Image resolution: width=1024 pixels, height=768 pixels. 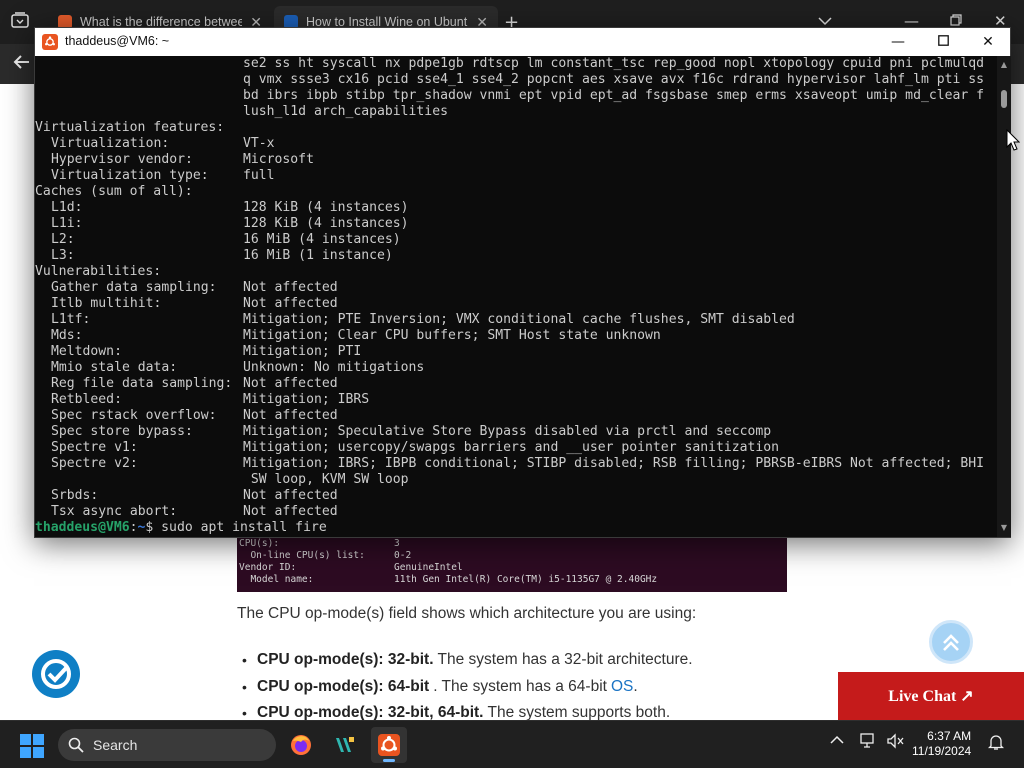 What do you see at coordinates (117, 41) in the screenshot?
I see `terminal-title: thaddeus@VM6: ~` at bounding box center [117, 41].